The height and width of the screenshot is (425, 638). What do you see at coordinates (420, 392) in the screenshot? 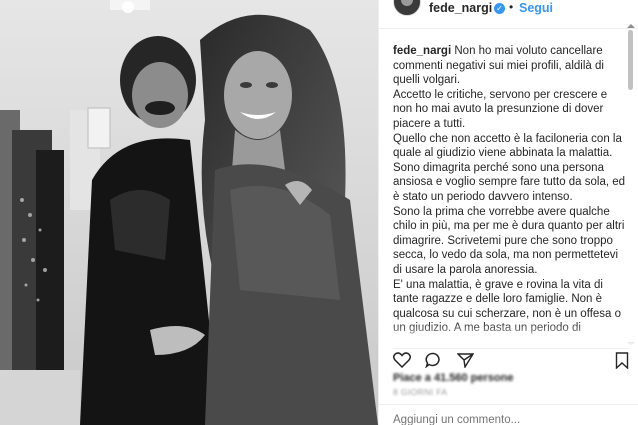
I see `post-date: 8 GIORNI FA` at bounding box center [420, 392].